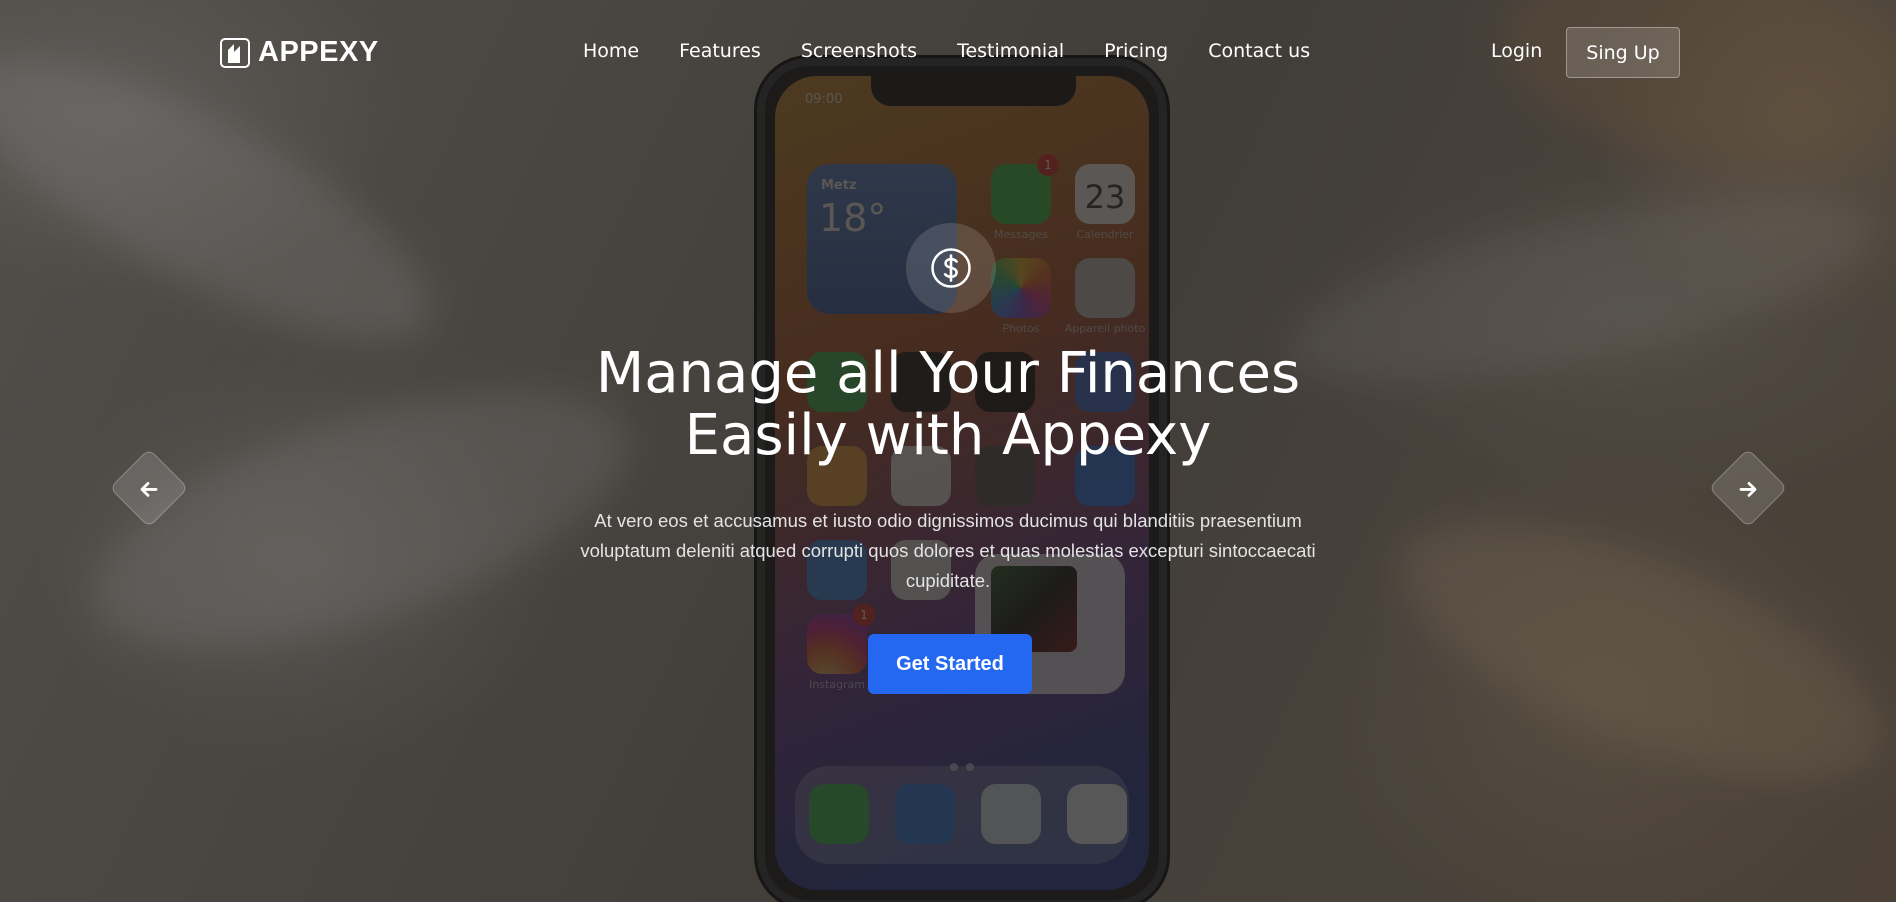 The width and height of the screenshot is (1896, 902). I want to click on hero-title-line-1: Manage all Your Finances, so click(948, 373).